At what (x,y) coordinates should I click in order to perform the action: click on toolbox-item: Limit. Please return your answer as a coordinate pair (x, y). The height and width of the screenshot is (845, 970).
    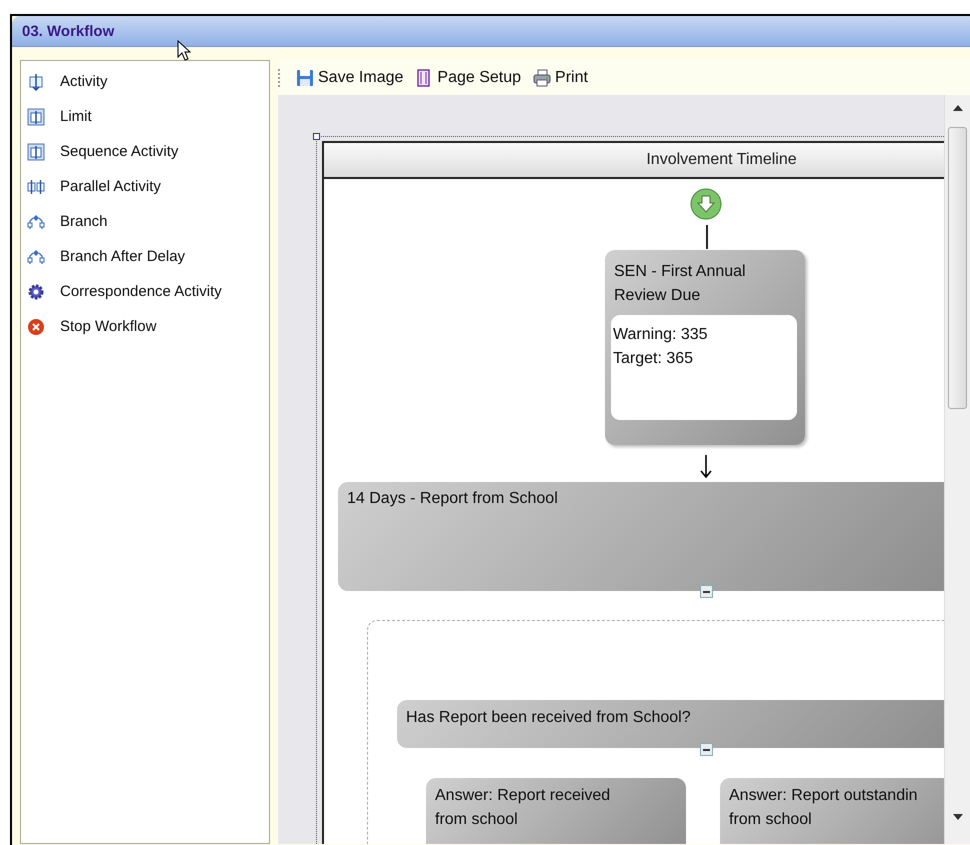
    Looking at the image, I should click on (145, 116).